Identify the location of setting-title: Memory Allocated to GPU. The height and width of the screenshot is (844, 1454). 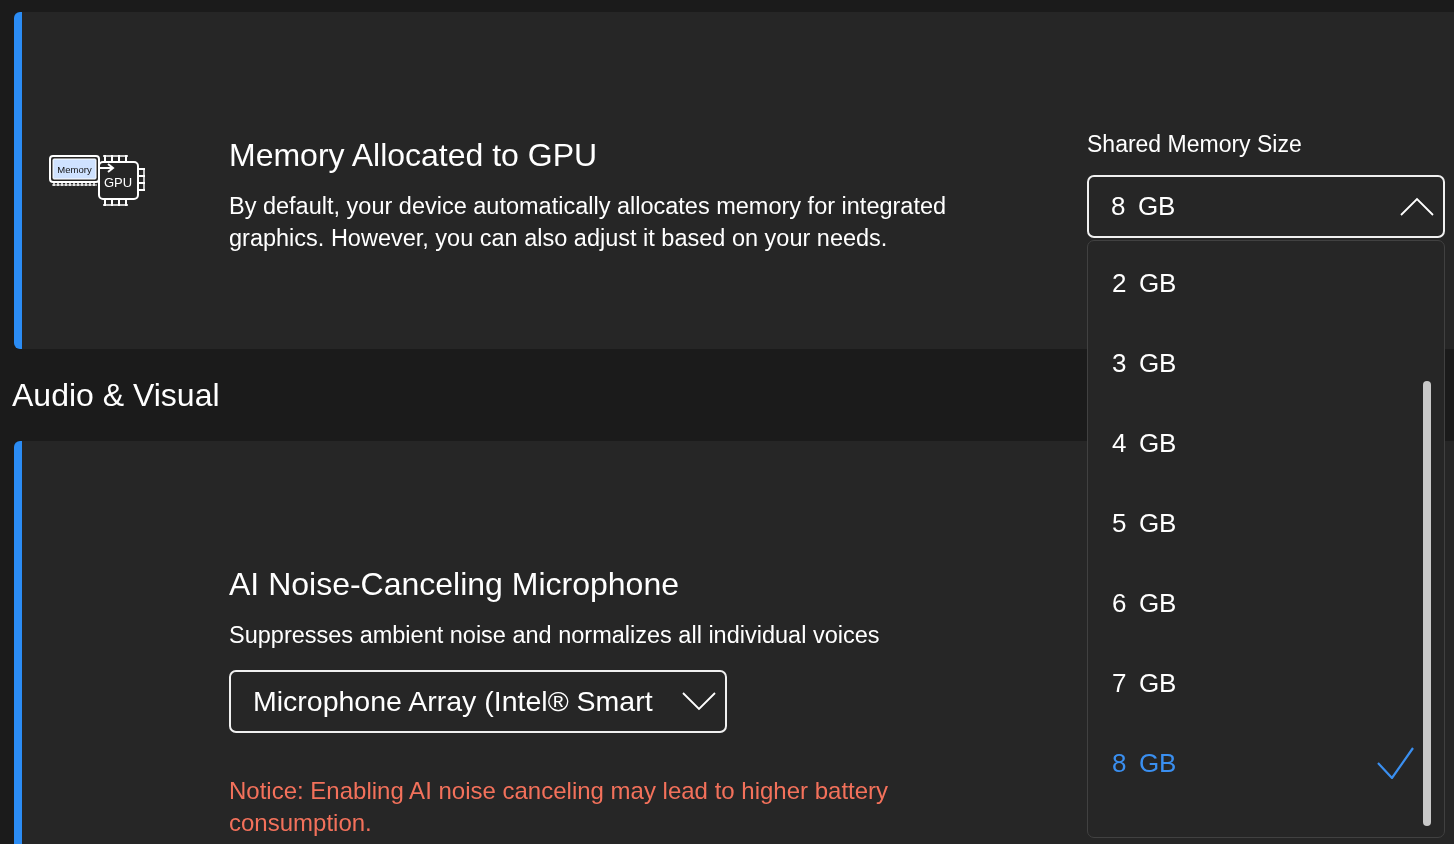
(414, 155).